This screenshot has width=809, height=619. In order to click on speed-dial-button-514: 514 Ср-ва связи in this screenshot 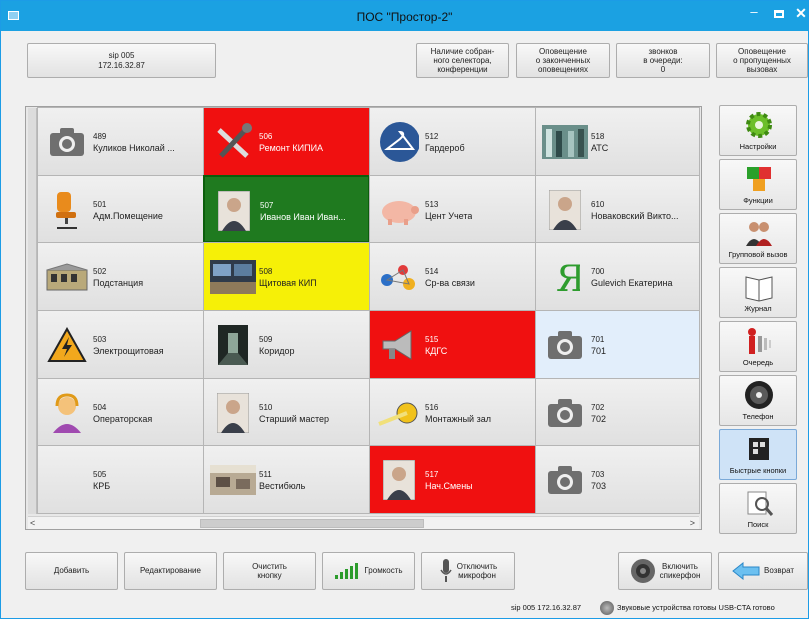, I will do `click(452, 277)`.